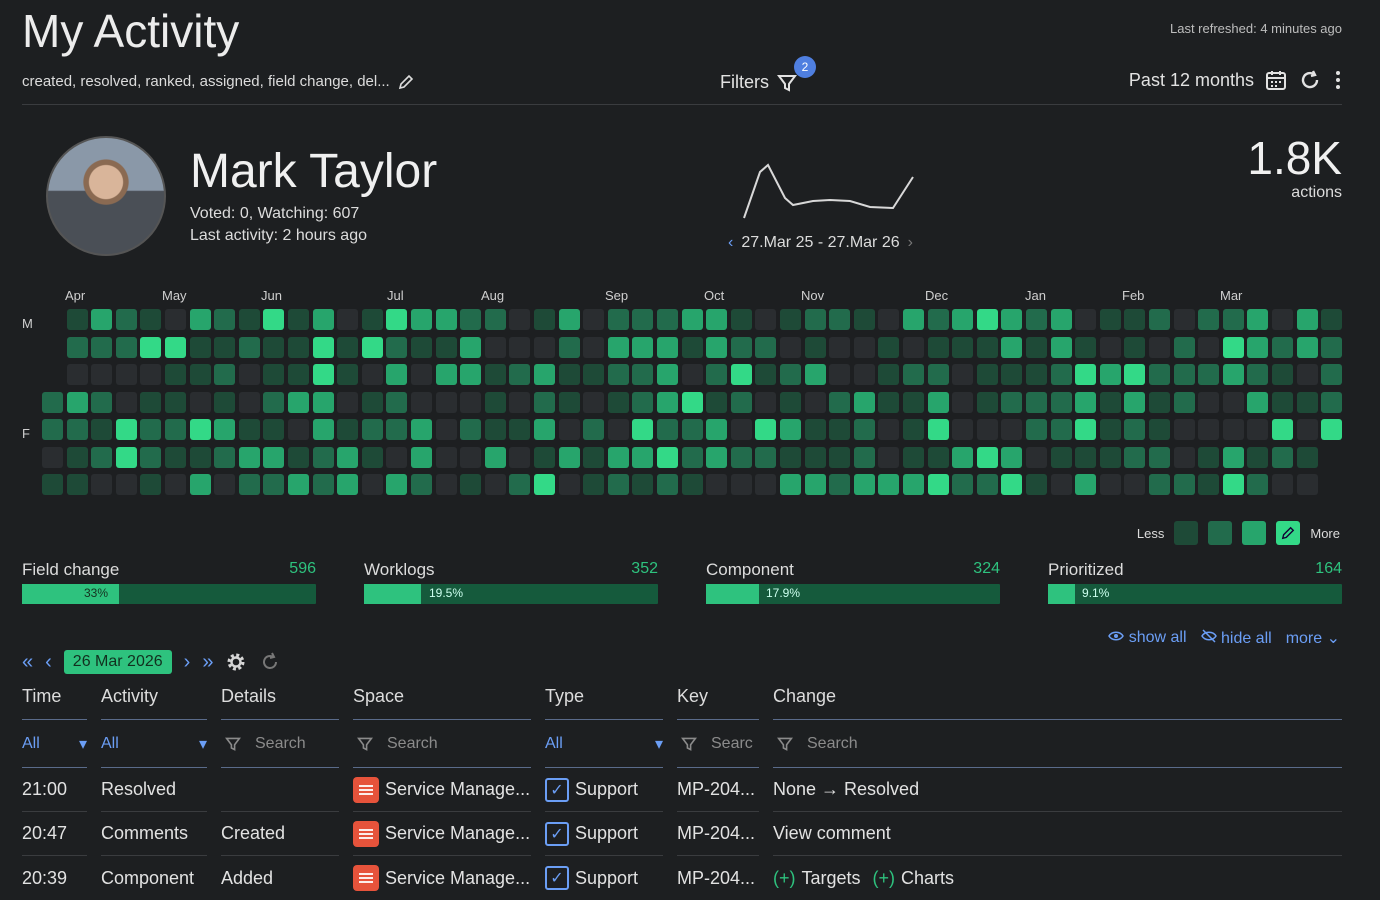 The width and height of the screenshot is (1380, 900). What do you see at coordinates (207, 662) in the screenshot?
I see `double-chevron-right-icon: »` at bounding box center [207, 662].